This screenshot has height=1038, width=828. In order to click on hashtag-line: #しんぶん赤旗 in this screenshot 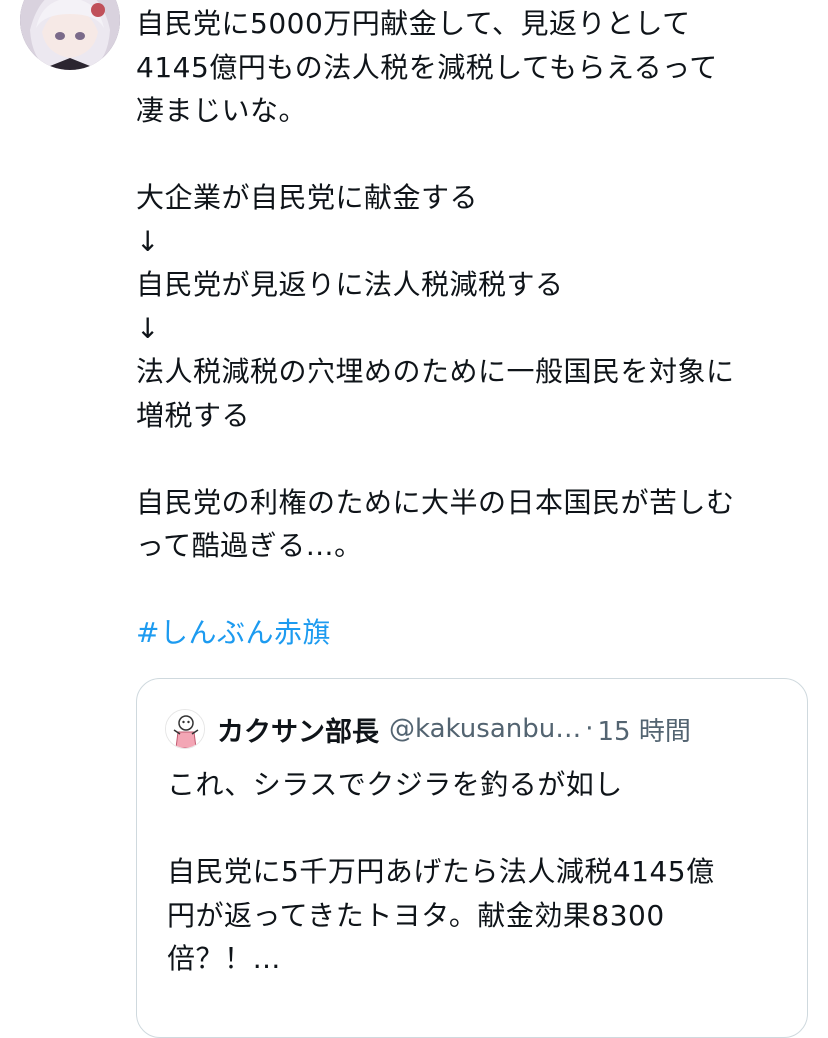, I will do `click(476, 633)`.